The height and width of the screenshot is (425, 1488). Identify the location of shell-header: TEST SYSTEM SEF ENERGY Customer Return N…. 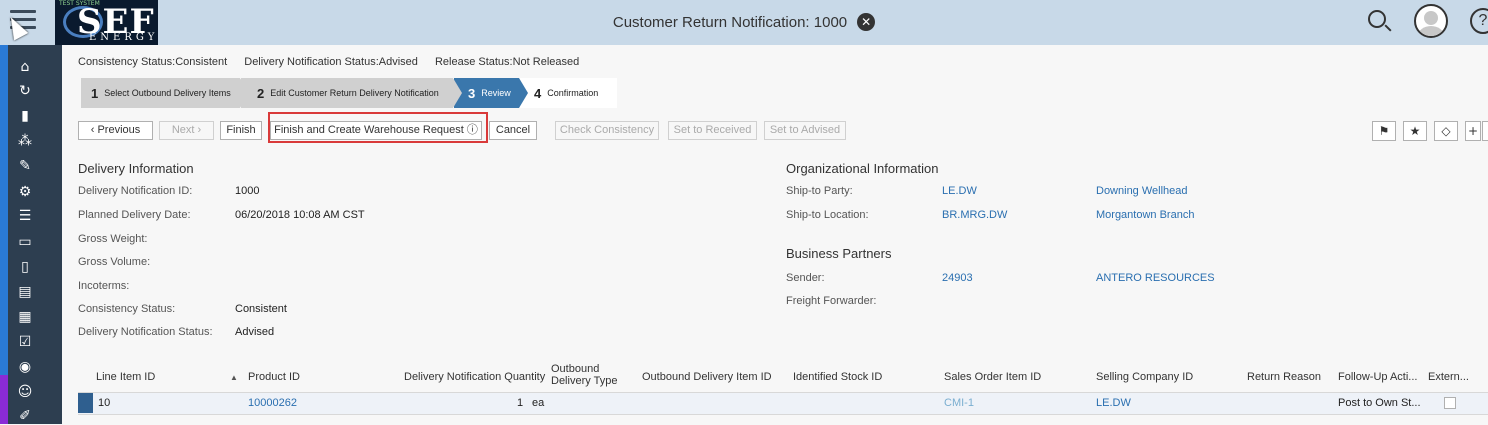
(744, 22).